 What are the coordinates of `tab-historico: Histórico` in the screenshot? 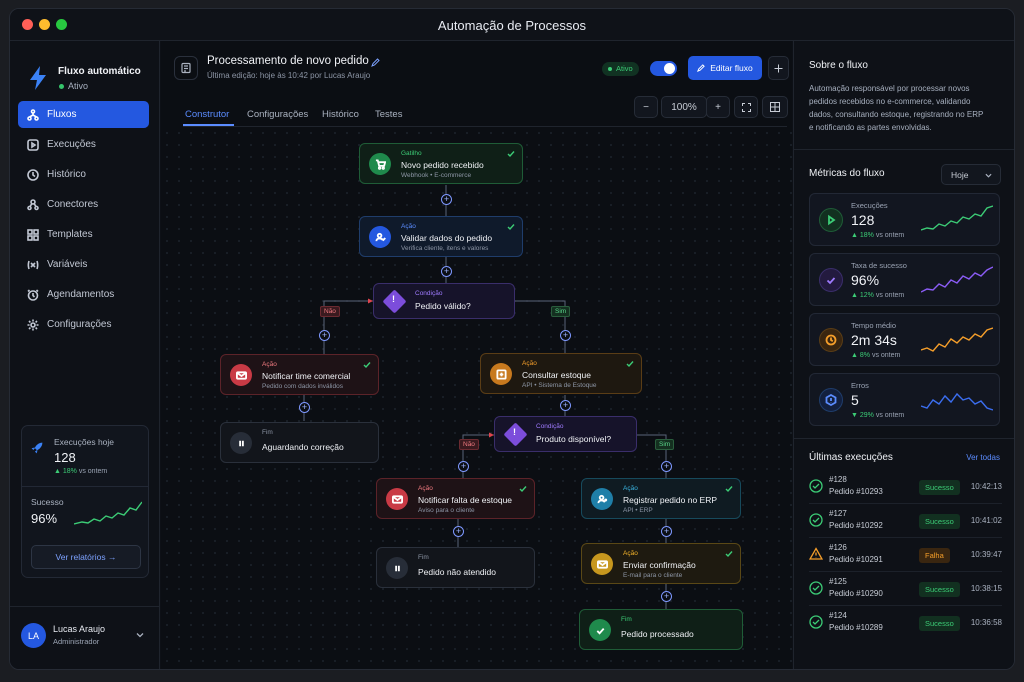 It's located at (340, 114).